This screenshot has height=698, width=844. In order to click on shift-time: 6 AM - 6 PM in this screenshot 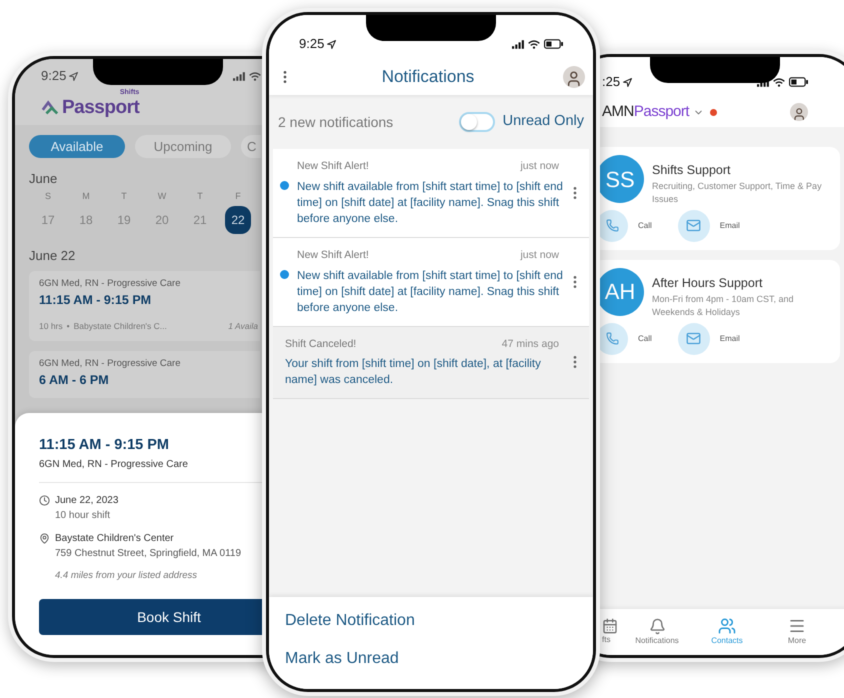, I will do `click(74, 380)`.